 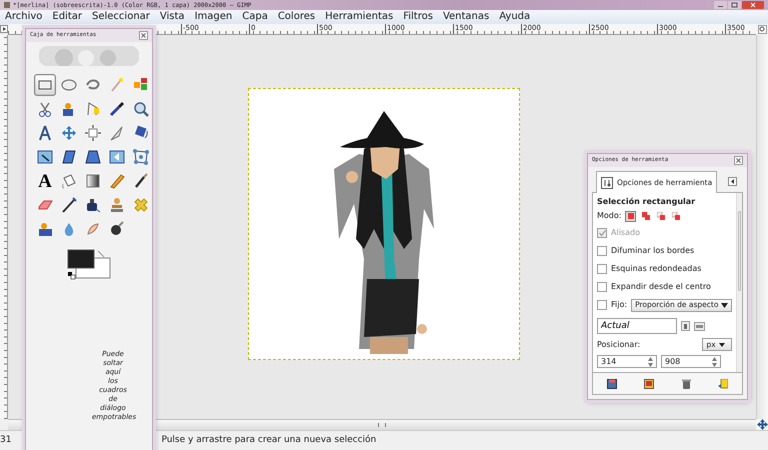 What do you see at coordinates (646, 202) in the screenshot?
I see `options-heading: Selección rectangular` at bounding box center [646, 202].